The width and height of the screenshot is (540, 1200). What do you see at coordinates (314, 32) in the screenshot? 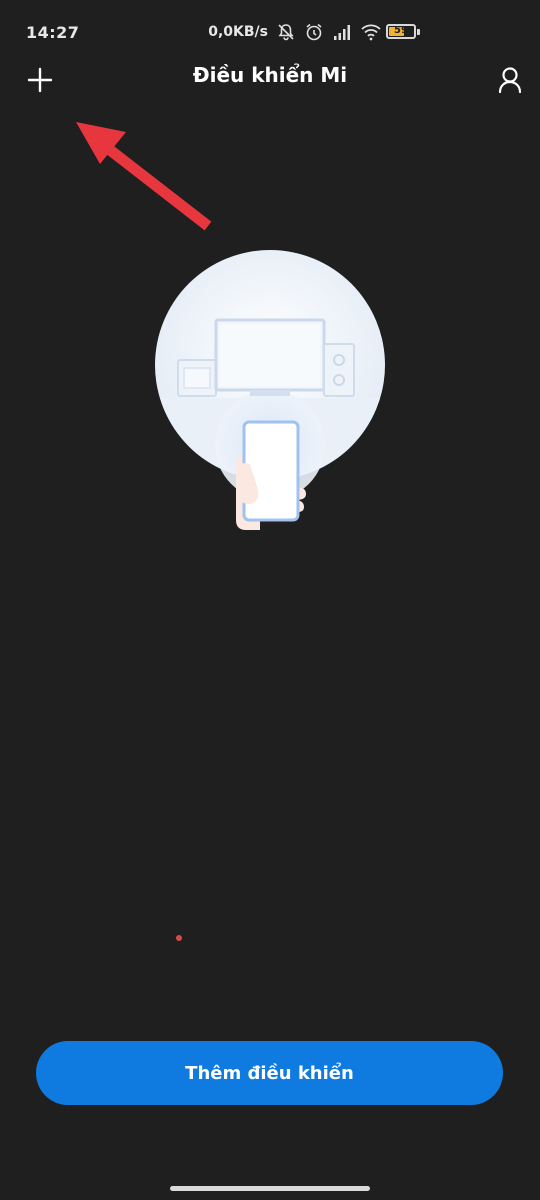
I see `alarm-icon` at bounding box center [314, 32].